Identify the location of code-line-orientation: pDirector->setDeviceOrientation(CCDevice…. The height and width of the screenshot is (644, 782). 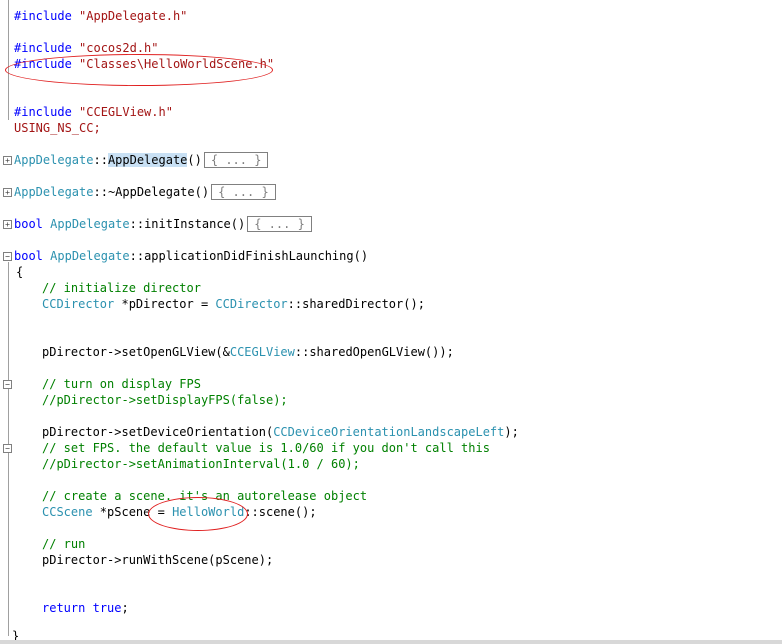
(280, 432).